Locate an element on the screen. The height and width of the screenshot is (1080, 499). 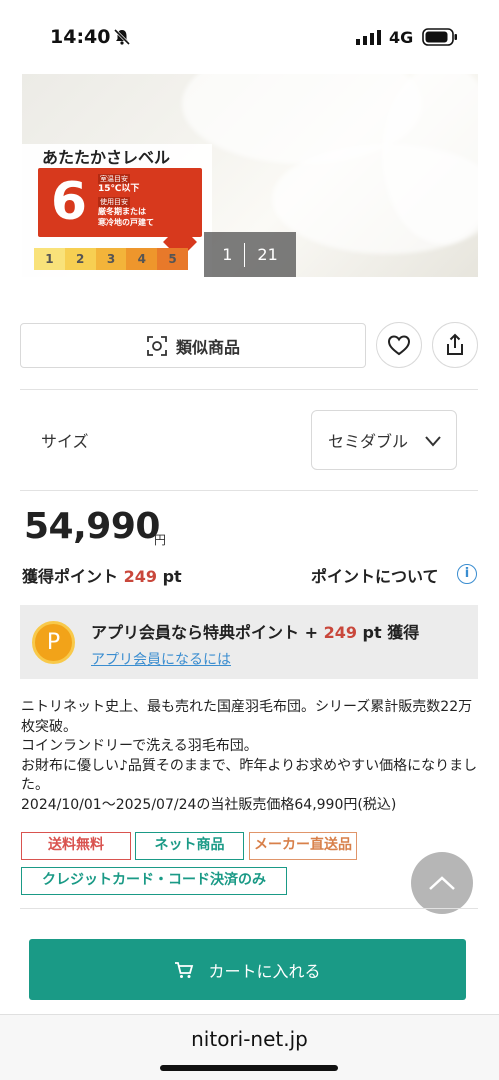
size-select: セミダブル is located at coordinates (384, 440).